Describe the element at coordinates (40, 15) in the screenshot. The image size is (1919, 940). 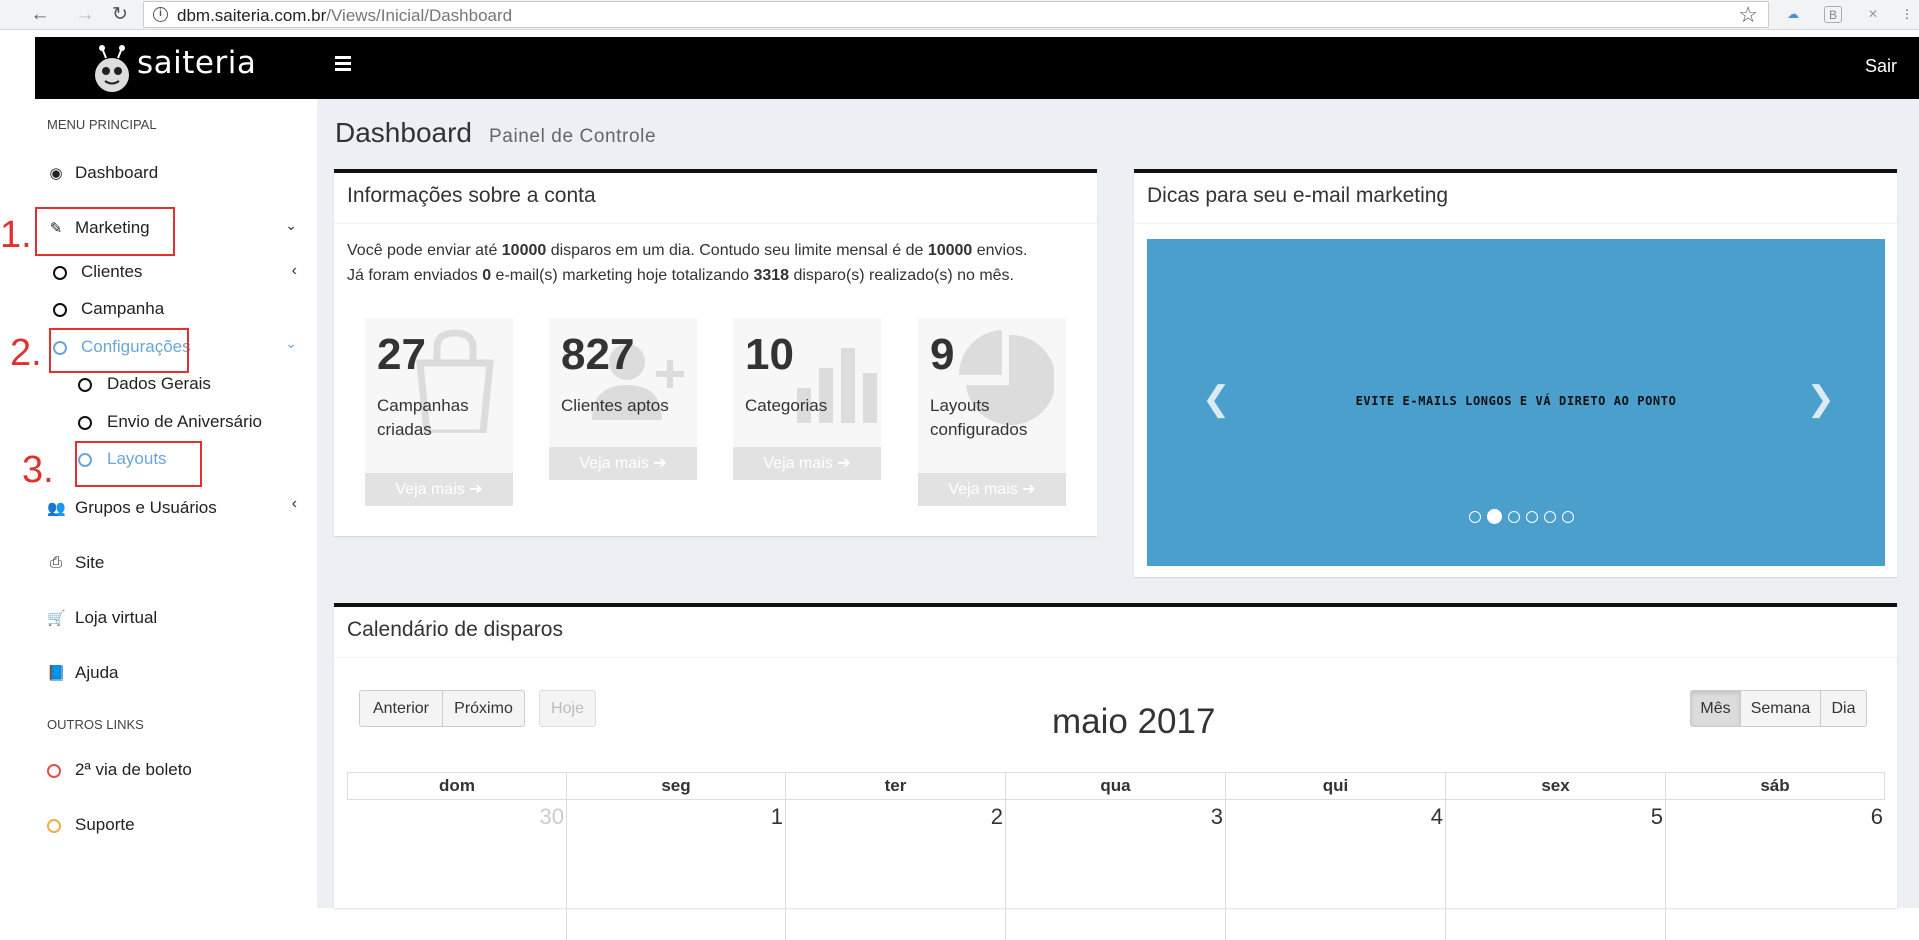
I see `back-arrow-icon: ←` at that location.